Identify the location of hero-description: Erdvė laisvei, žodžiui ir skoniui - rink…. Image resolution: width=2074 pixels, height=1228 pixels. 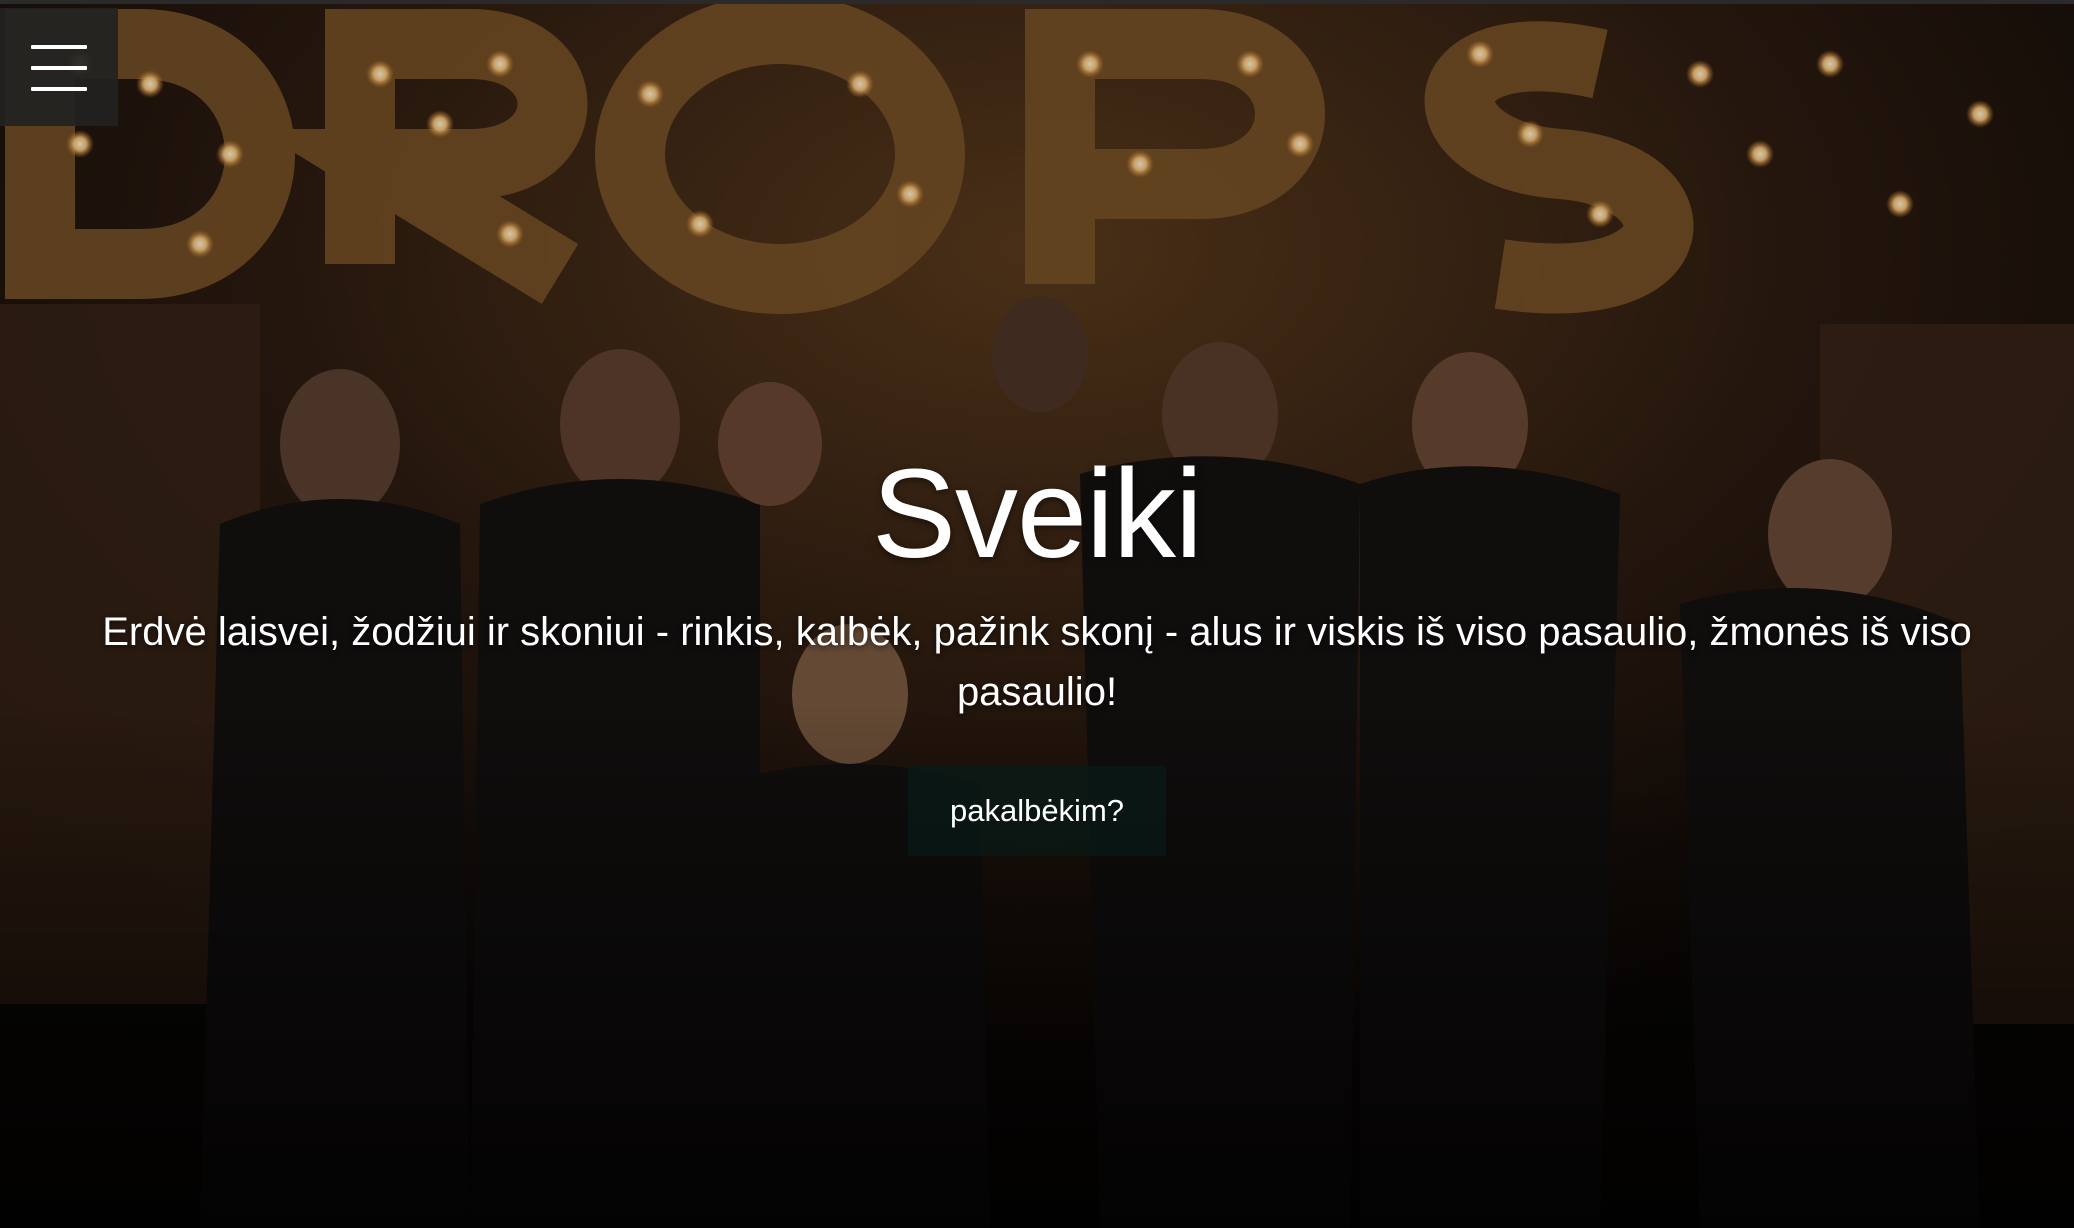
(1037, 662).